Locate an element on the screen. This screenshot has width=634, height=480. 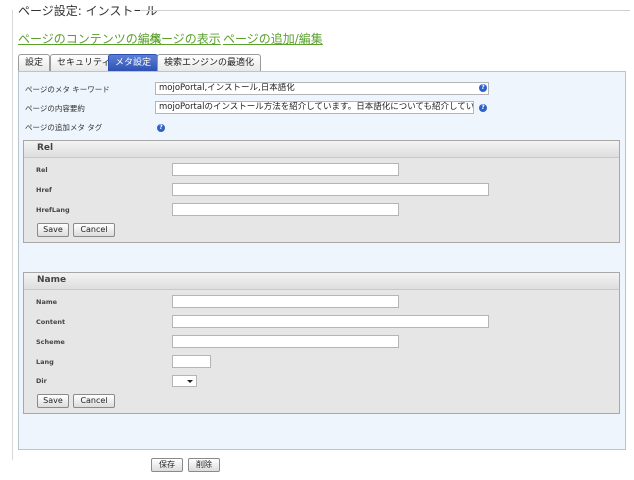
chevron-down-icon is located at coordinates (190, 381).